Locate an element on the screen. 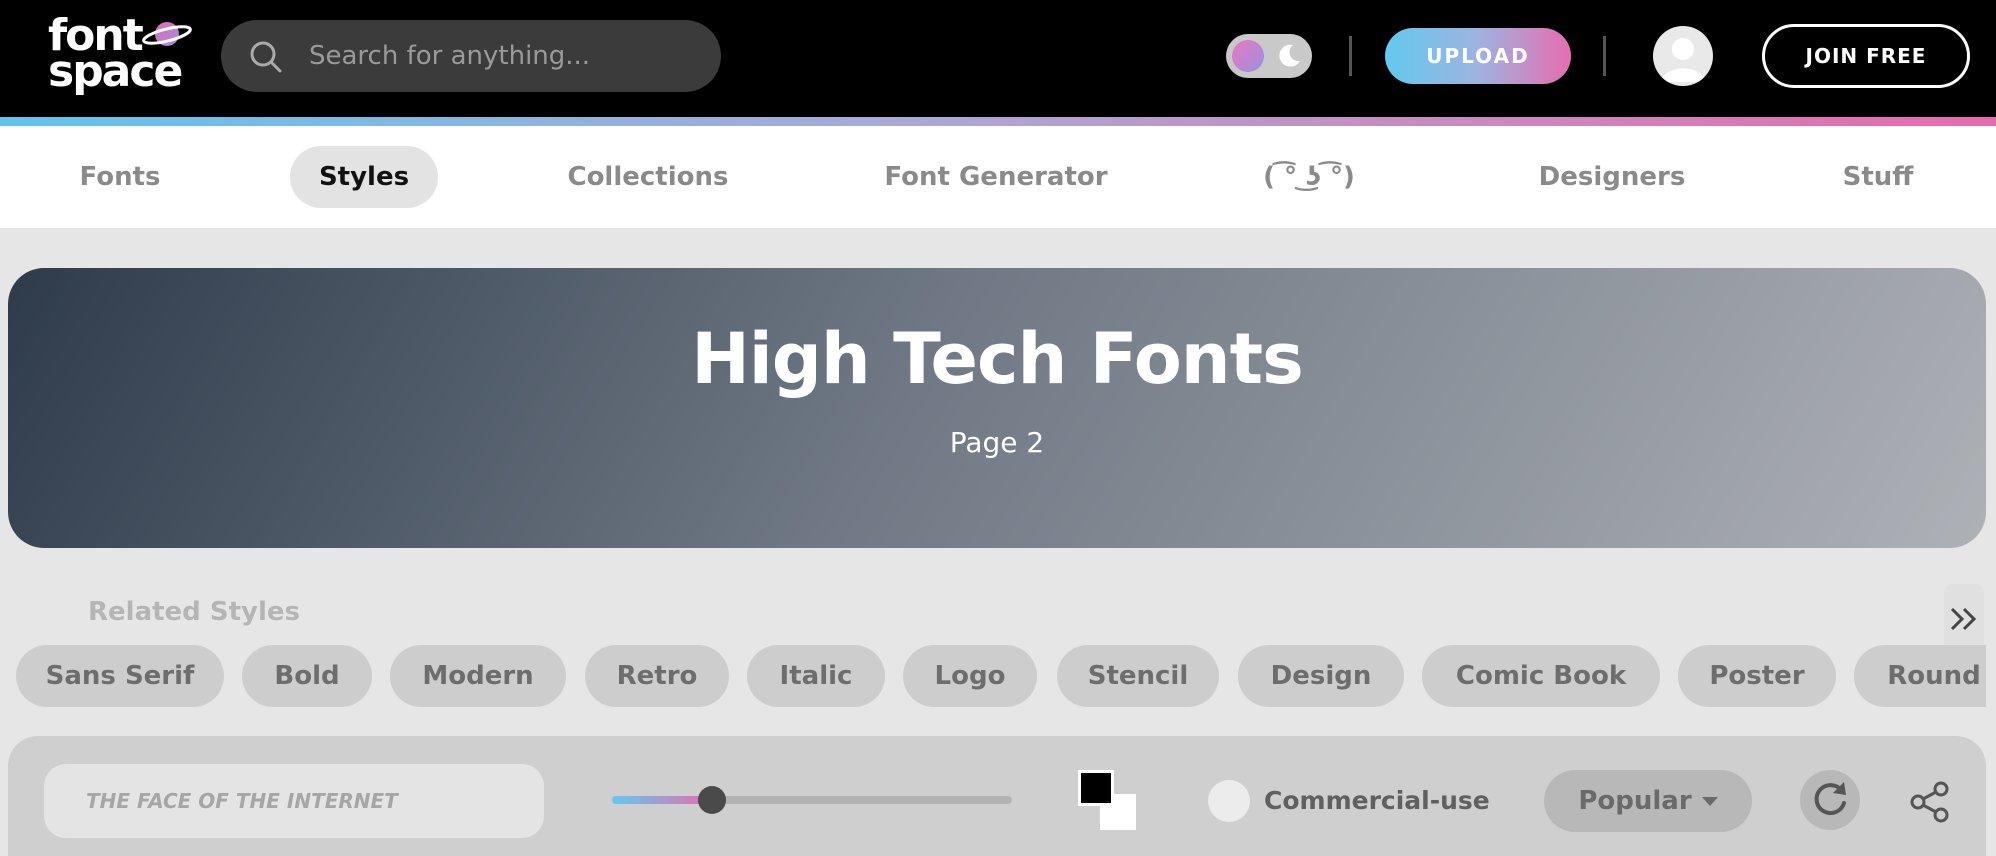 The image size is (1996, 856). foreground-color-swatch is located at coordinates (1096, 788).